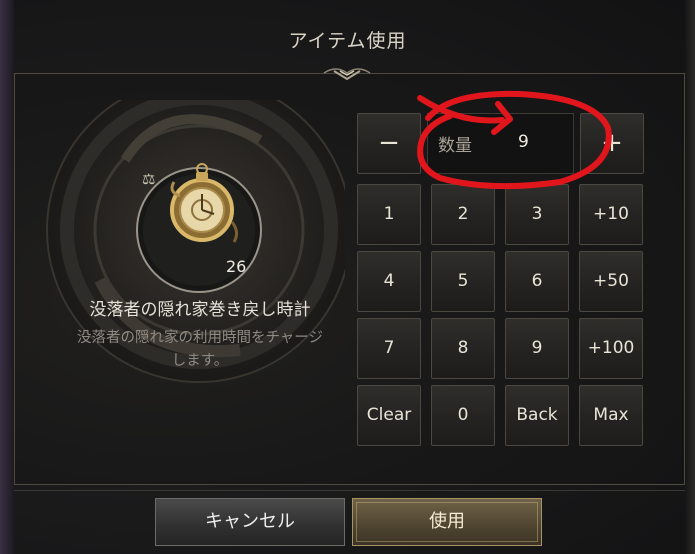 The height and width of the screenshot is (554, 695). I want to click on item-description-line-1: 没落者の隠れ家の利用時間をチャージ, so click(200, 338).